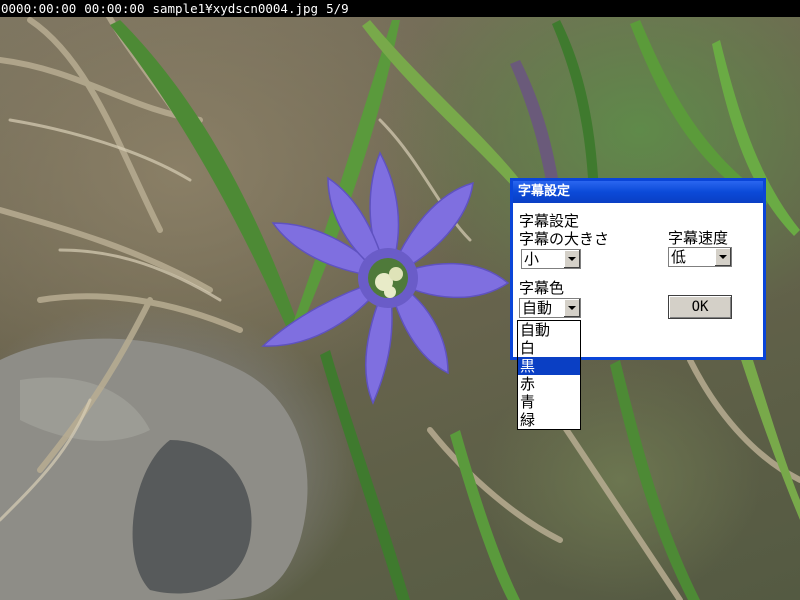 This screenshot has width=800, height=600. Describe the element at coordinates (537, 308) in the screenshot. I see `color-select-value: 自動` at that location.